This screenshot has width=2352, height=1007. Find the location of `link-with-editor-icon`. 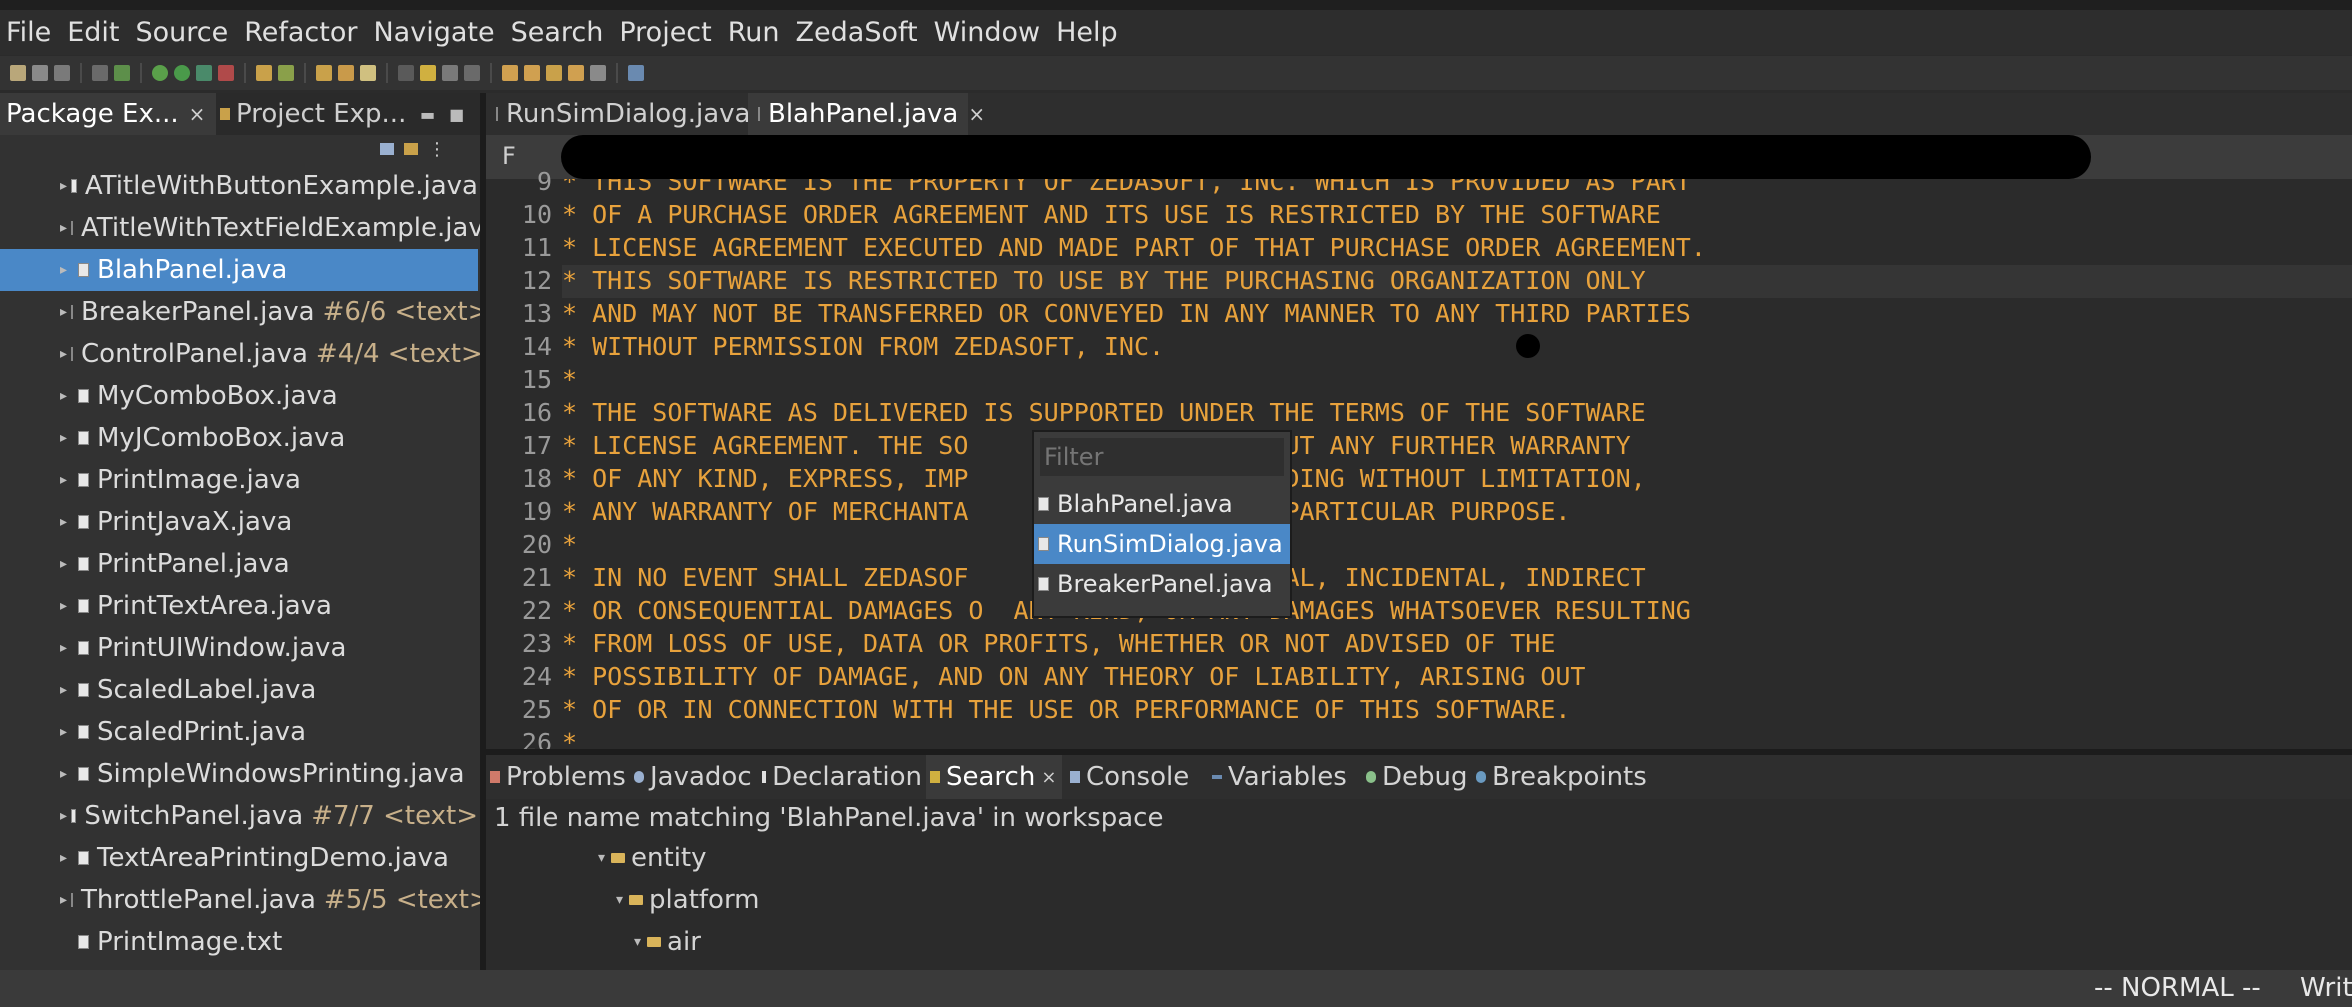

link-with-editor-icon is located at coordinates (411, 149).